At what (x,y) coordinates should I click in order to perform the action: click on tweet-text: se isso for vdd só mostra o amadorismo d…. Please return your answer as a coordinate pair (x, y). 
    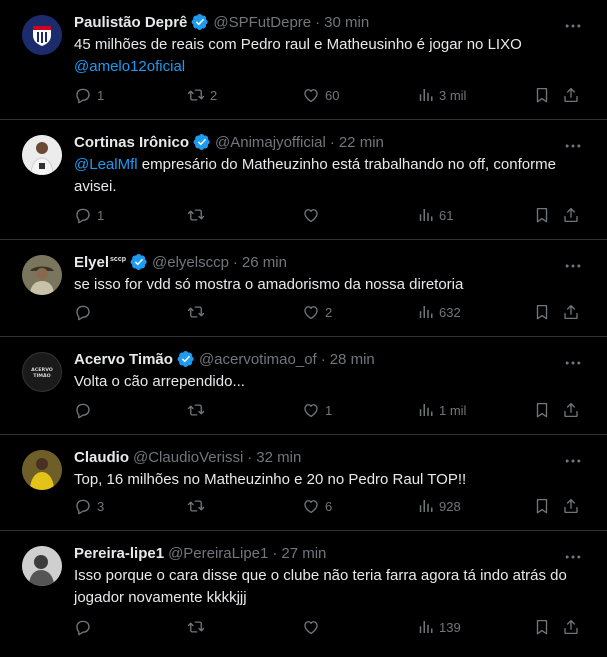
    Looking at the image, I should click on (332, 285).